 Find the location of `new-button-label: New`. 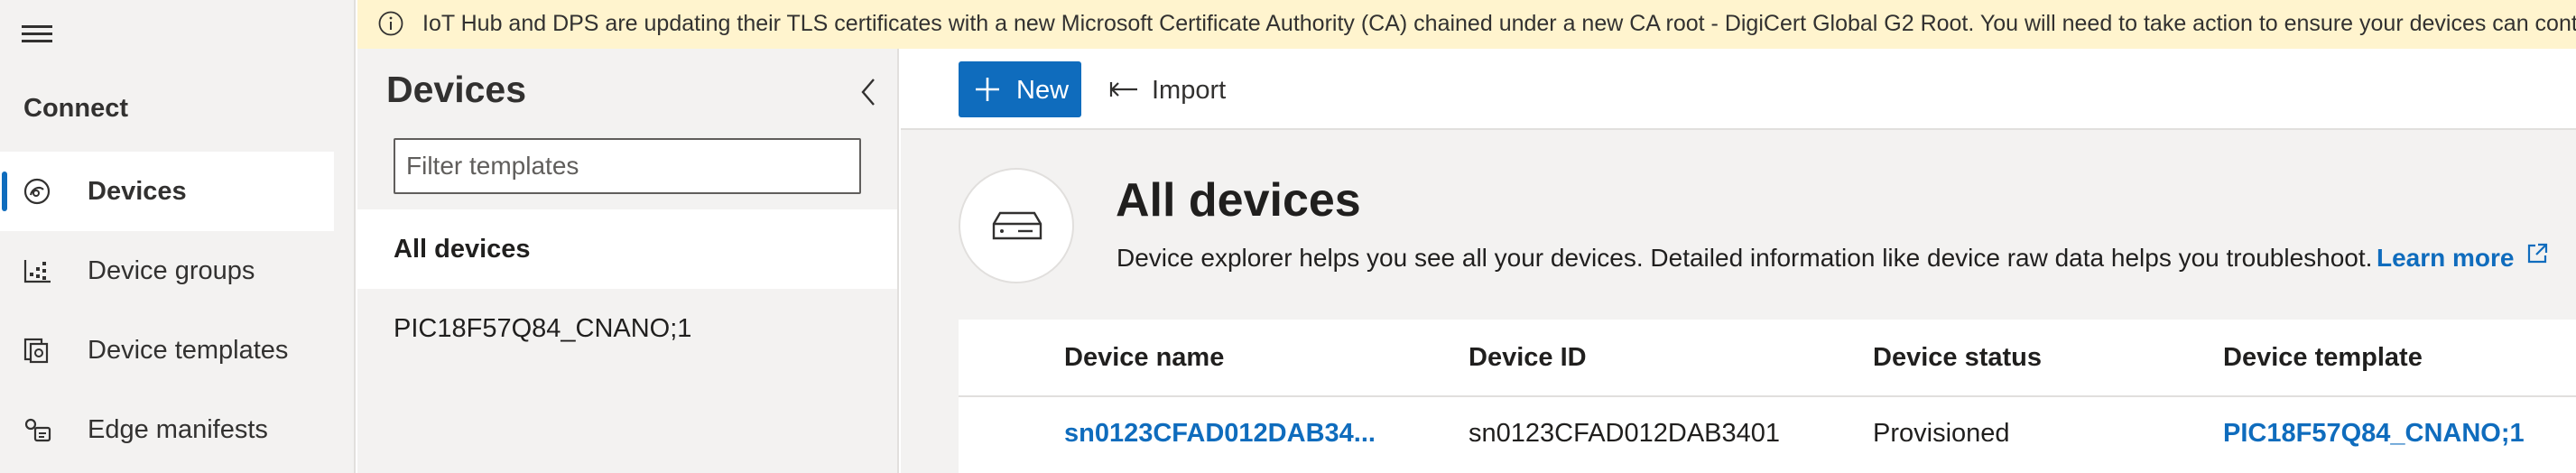

new-button-label: New is located at coordinates (1043, 90).